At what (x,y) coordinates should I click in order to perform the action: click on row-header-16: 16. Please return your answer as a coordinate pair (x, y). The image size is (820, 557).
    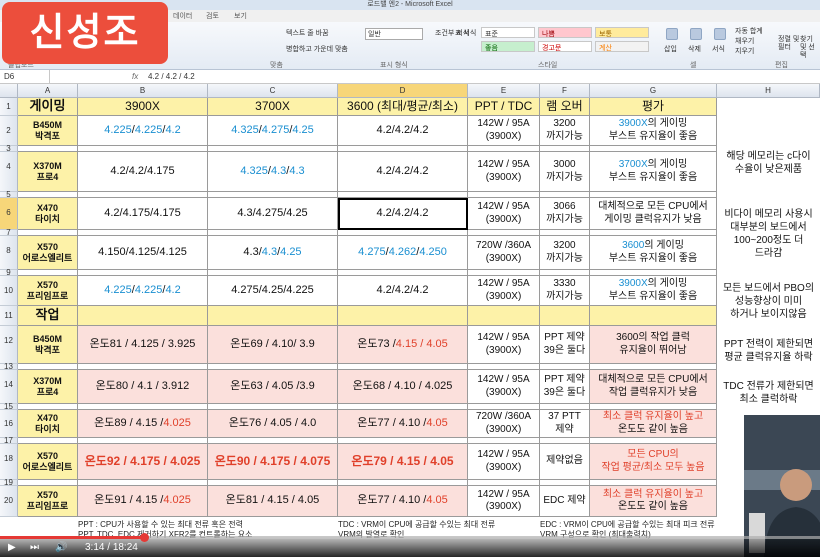
    Looking at the image, I should click on (9, 424).